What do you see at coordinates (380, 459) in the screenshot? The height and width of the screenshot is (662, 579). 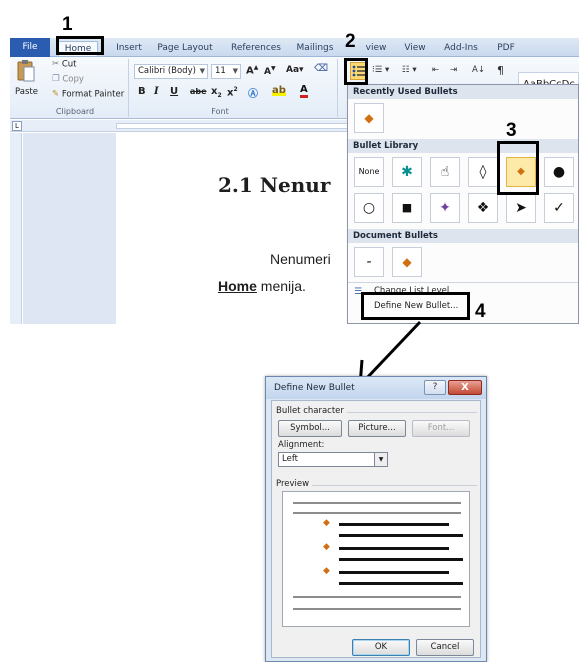 I see `chevron-down-icon: ▼` at bounding box center [380, 459].